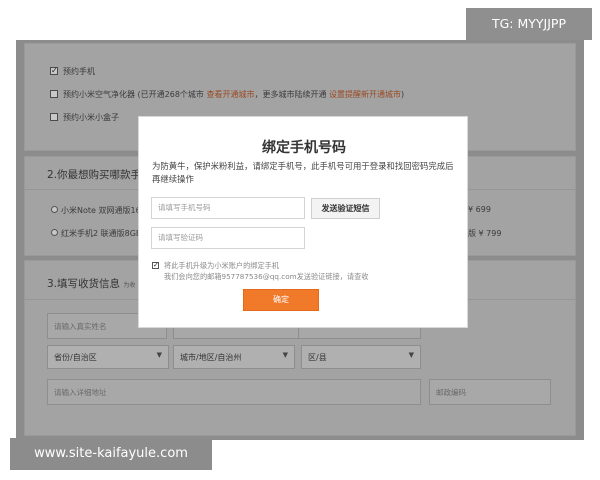 The height and width of the screenshot is (480, 600). I want to click on email-verification-note: 我们会向您的邮箱957787536@qq.com发送验证链接，请查收, so click(266, 276).